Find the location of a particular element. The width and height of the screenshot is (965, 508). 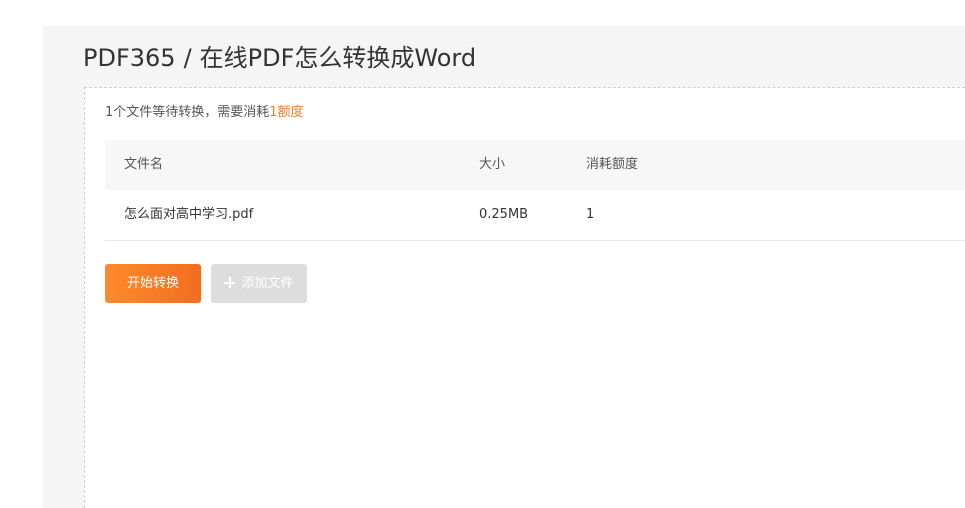

column-header-size: 大小 is located at coordinates (492, 164).